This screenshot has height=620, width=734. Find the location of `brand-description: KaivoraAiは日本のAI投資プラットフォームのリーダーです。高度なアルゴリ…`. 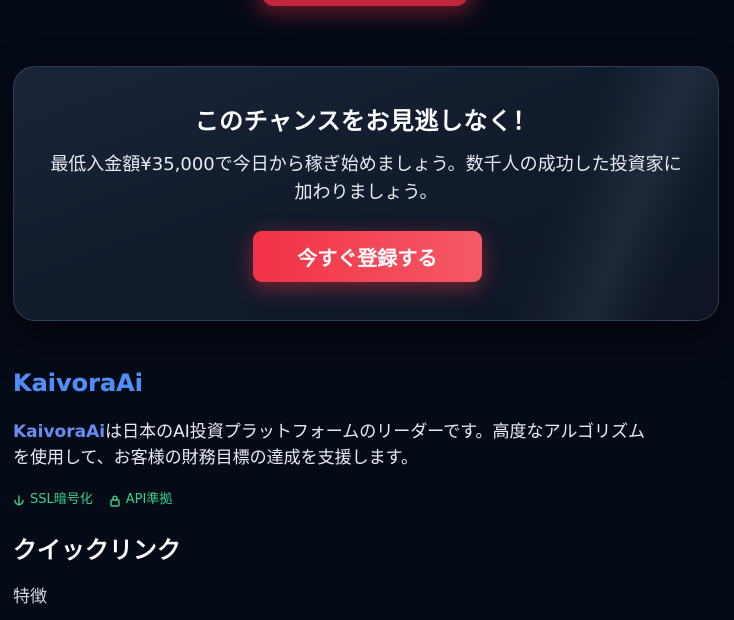

brand-description: KaivoraAiは日本のAI投資プラットフォームのリーダーです。高度なアルゴリ… is located at coordinates (333, 445).